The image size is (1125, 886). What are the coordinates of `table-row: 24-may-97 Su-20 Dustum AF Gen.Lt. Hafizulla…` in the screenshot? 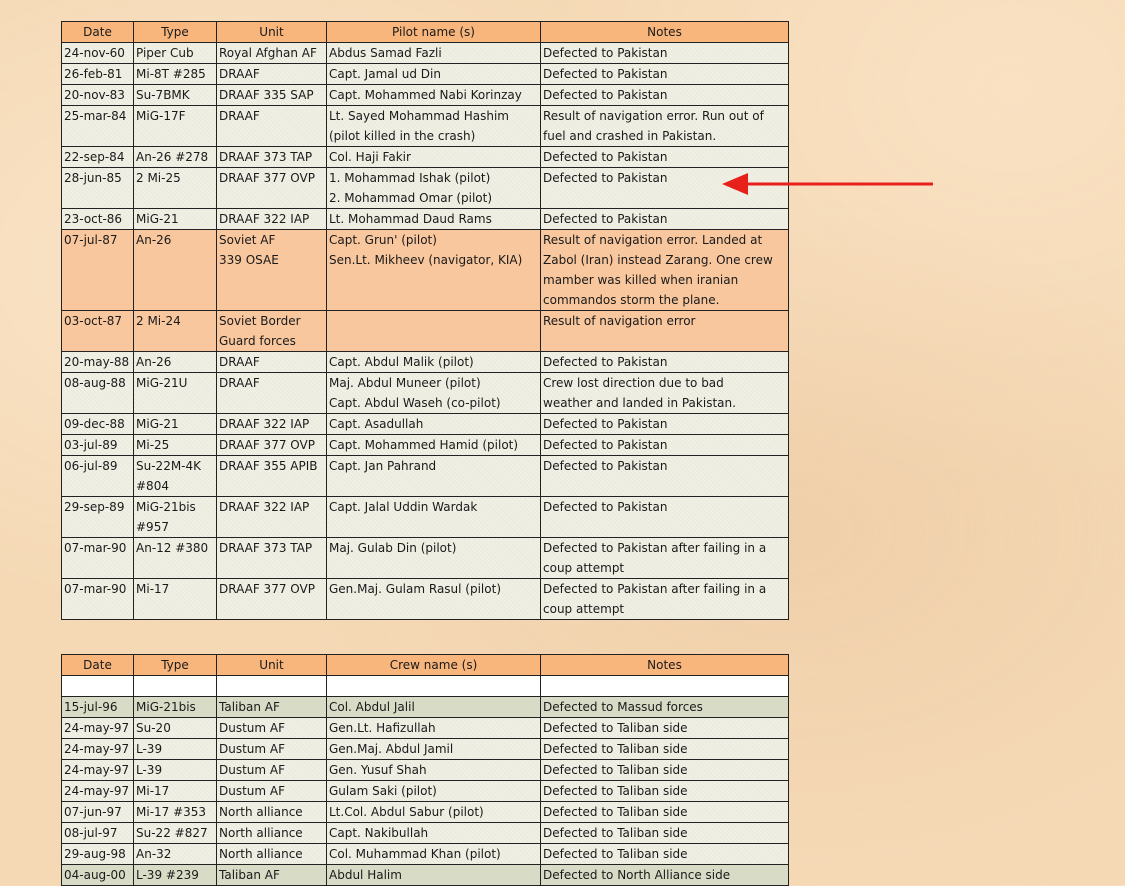 It's located at (425, 728).